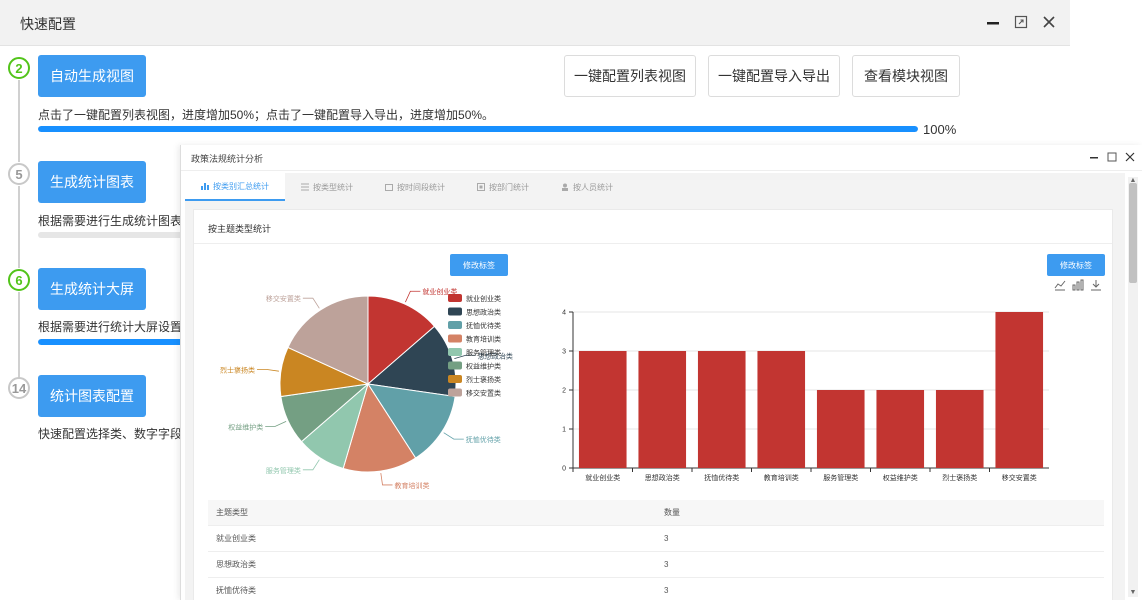 This screenshot has width=1142, height=600. What do you see at coordinates (483, 298) in the screenshot?
I see `legend-label: 就业创业类` at bounding box center [483, 298].